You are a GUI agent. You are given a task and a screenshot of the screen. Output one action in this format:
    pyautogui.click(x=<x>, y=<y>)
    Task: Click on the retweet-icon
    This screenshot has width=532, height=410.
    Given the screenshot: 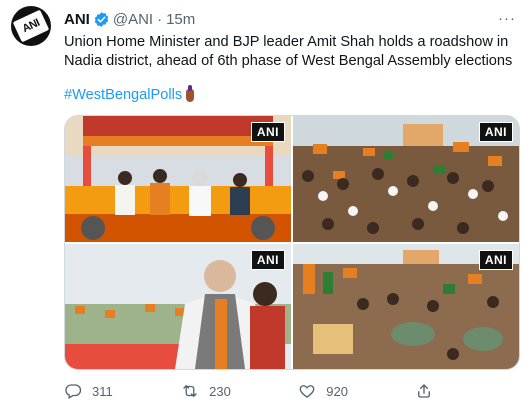 What is the action you would take?
    pyautogui.click(x=190, y=391)
    